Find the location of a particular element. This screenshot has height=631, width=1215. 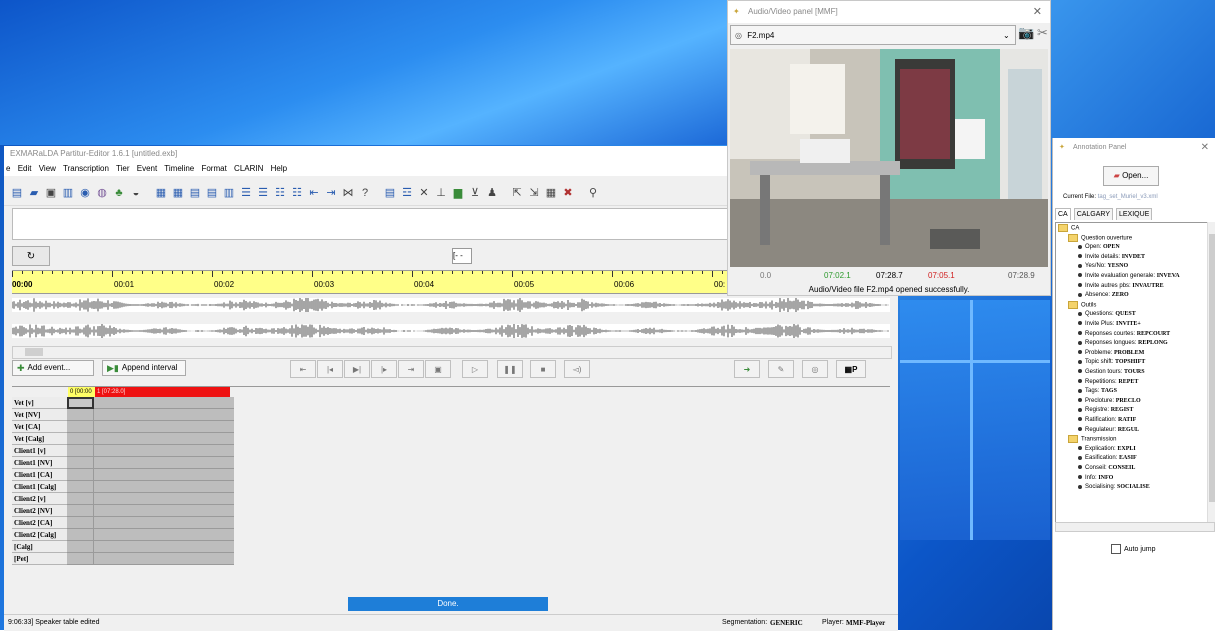

delete-icon: ✖ is located at coordinates (568, 193).